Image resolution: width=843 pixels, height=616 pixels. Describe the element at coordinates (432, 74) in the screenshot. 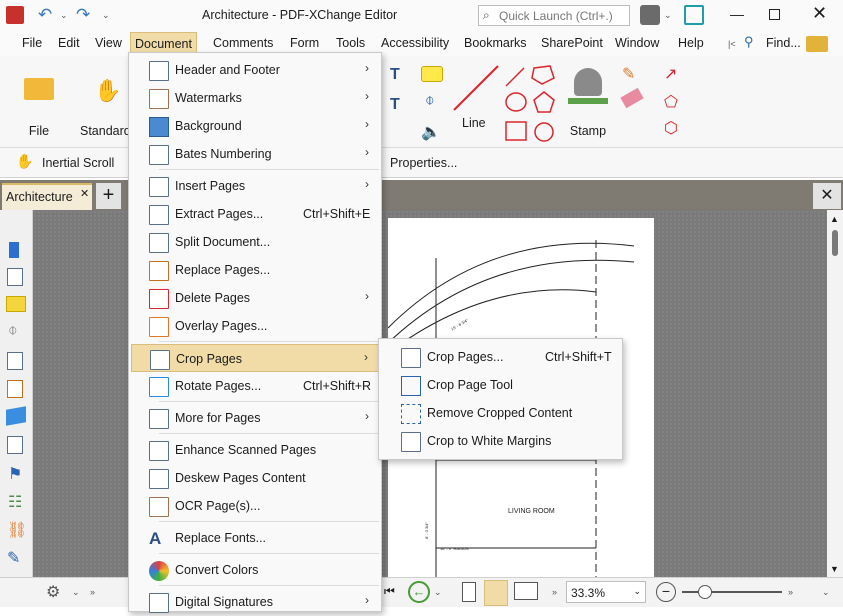

I see `callout-icon` at that location.